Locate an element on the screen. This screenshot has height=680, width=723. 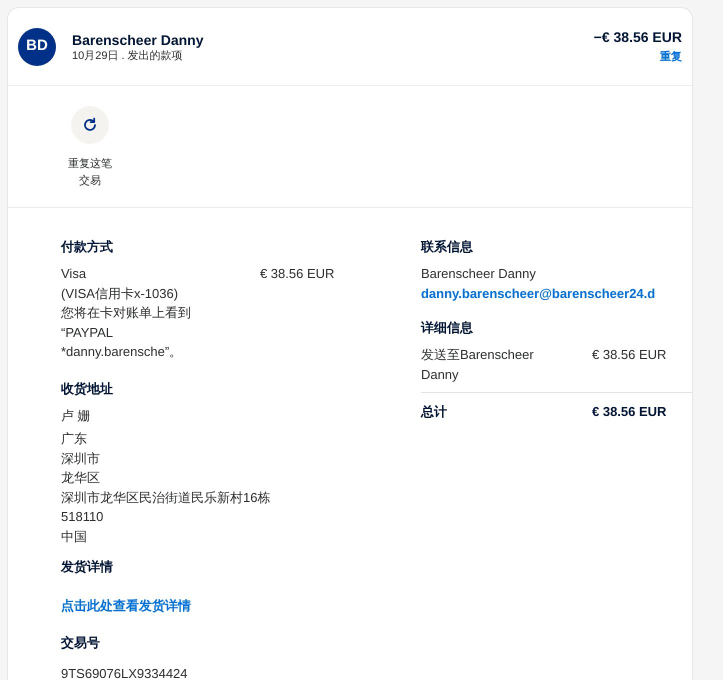
action-label: 重复这笔交易 is located at coordinates (90, 172).